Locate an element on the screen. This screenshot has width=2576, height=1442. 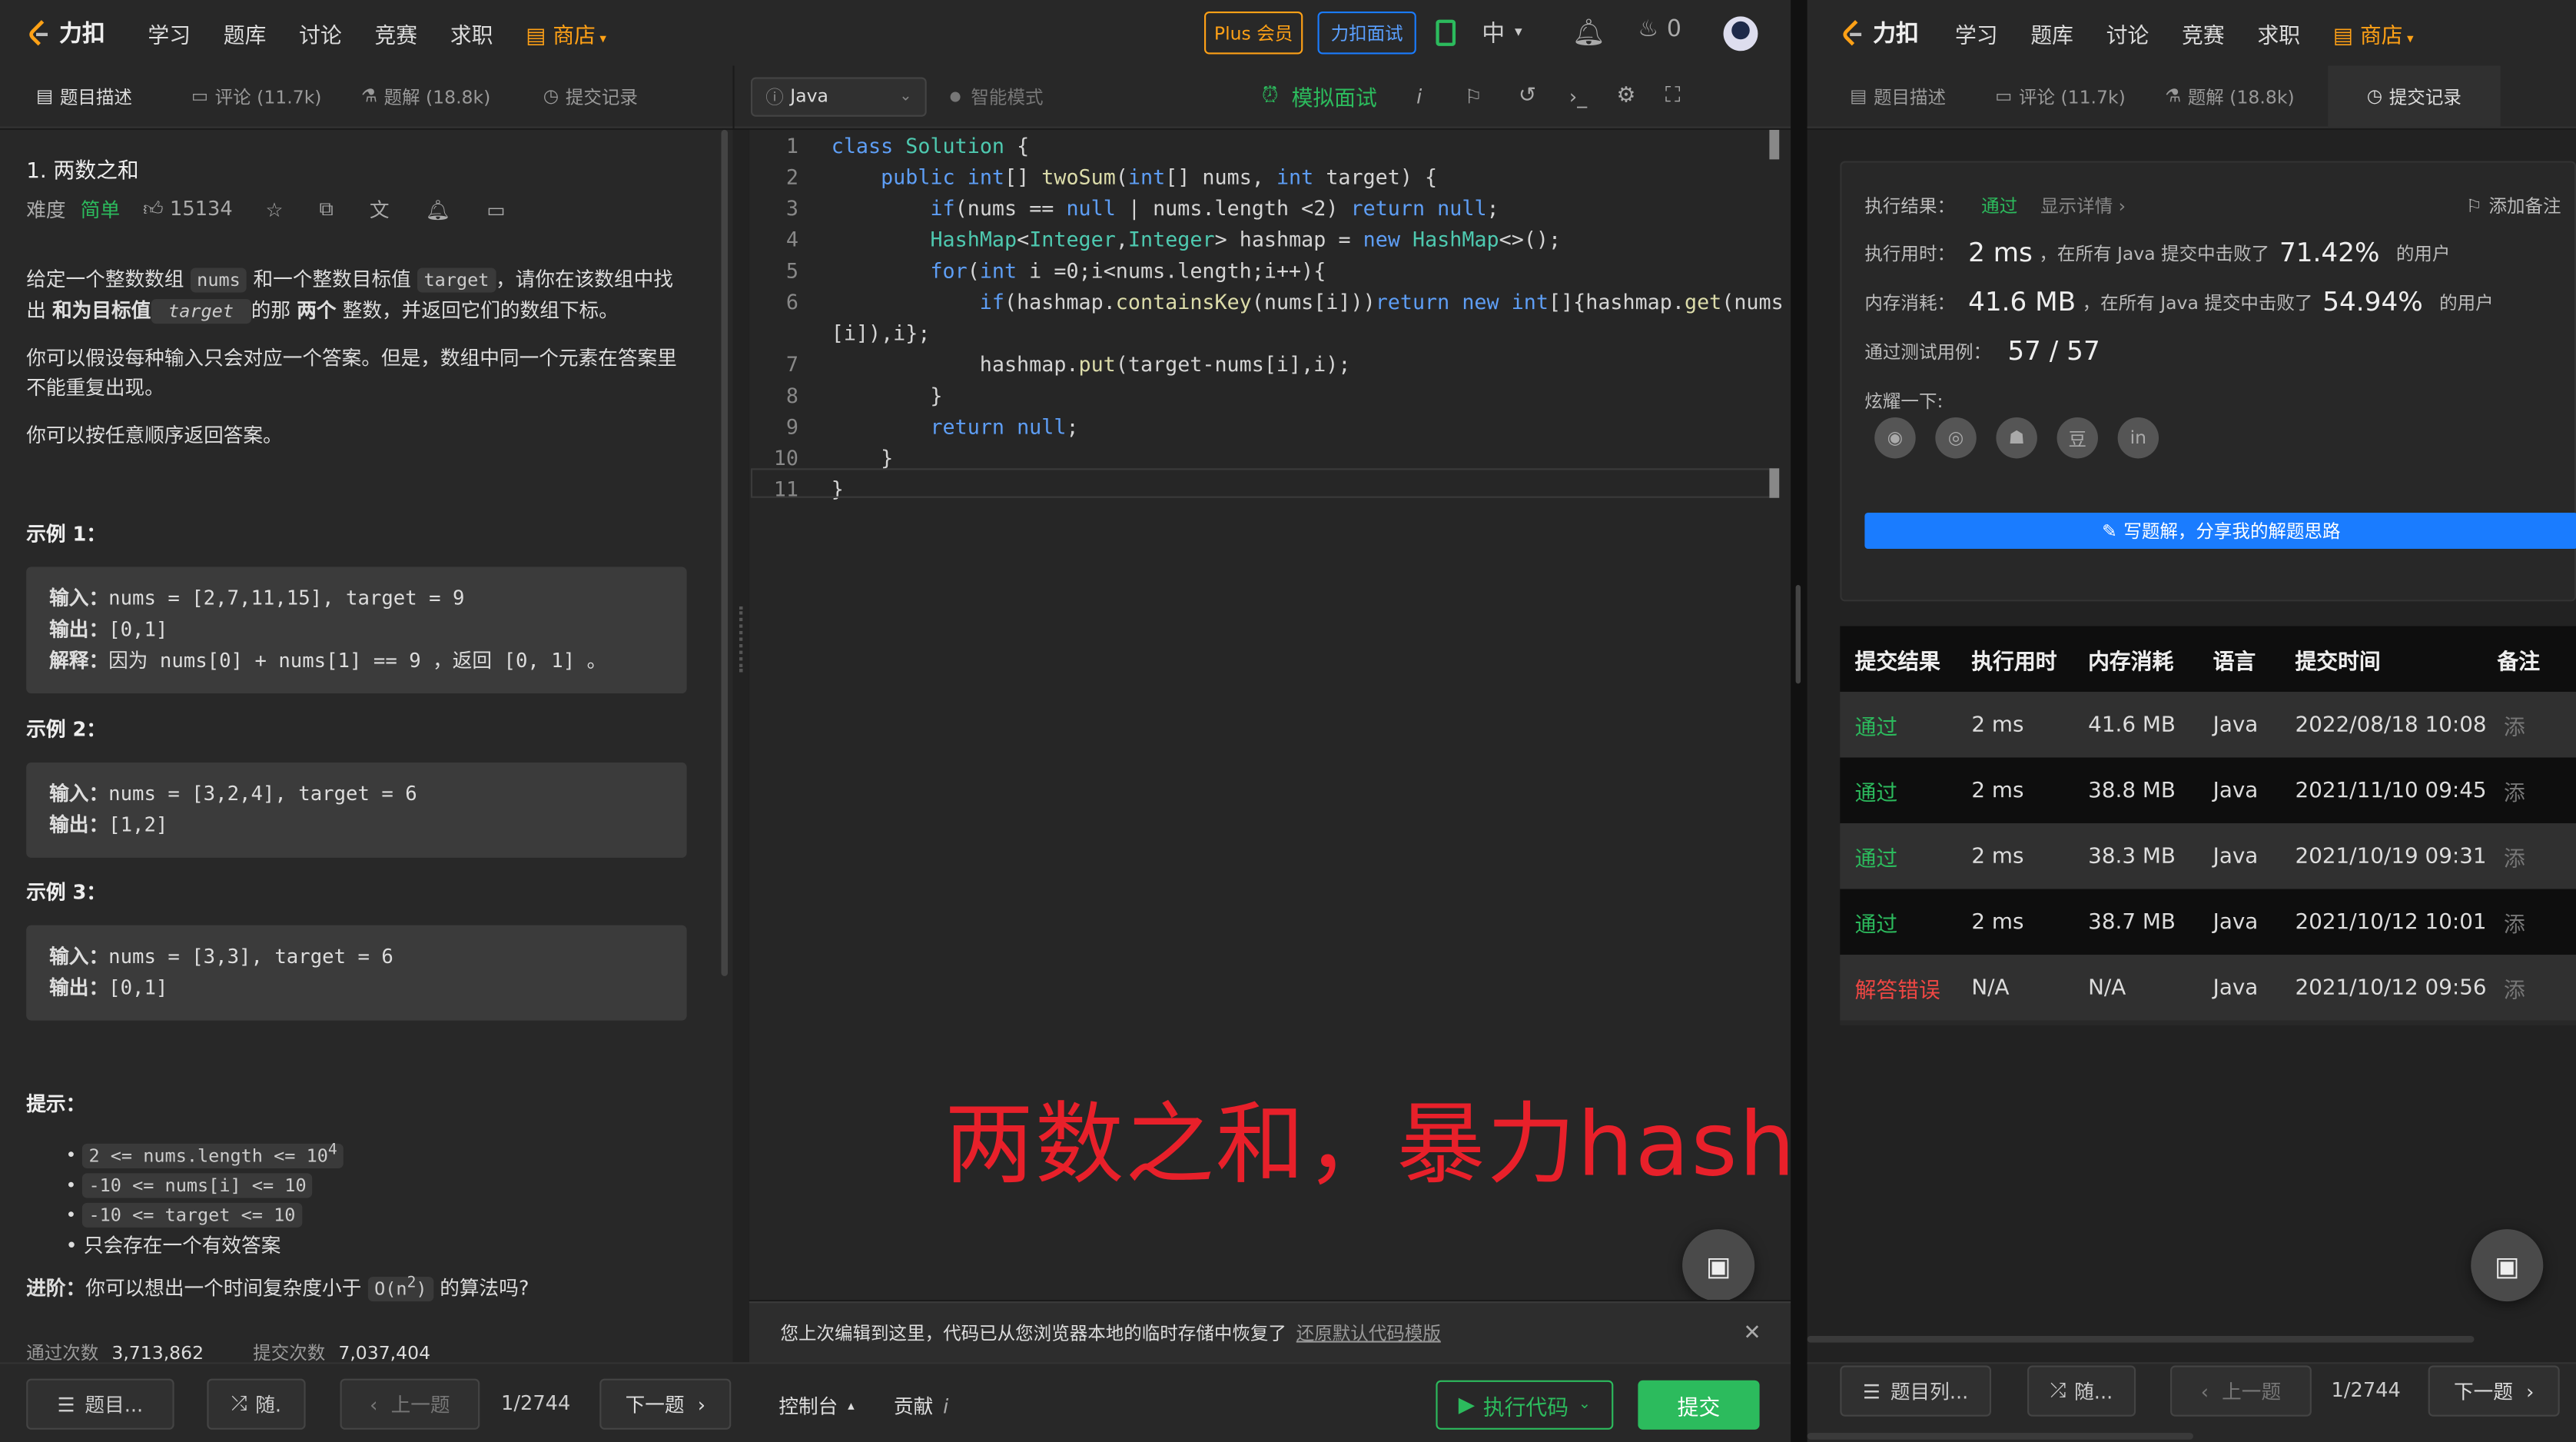
reset-icon: ↺ is located at coordinates (1527, 96).